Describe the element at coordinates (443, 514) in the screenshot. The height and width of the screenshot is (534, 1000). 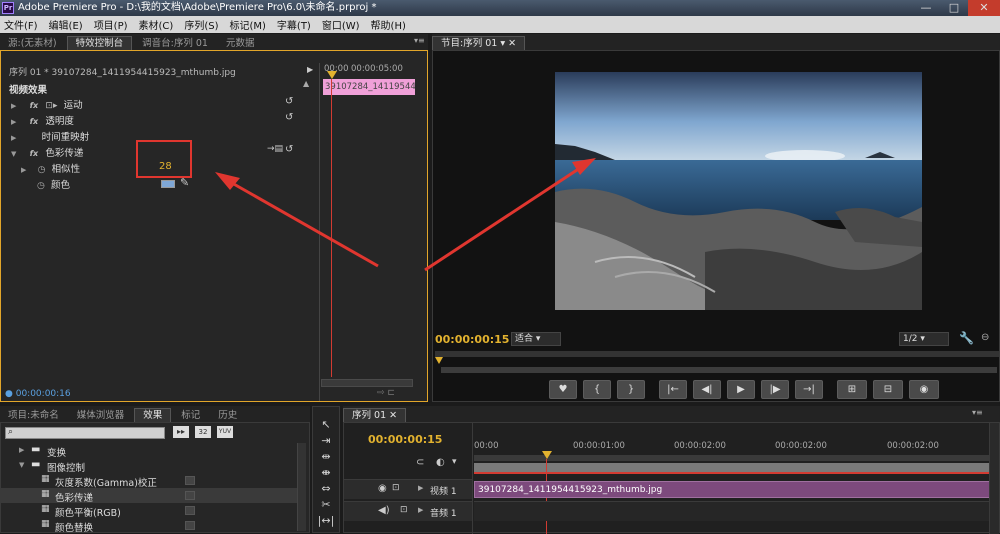
I see `audio-track-name: 音频 1` at that location.